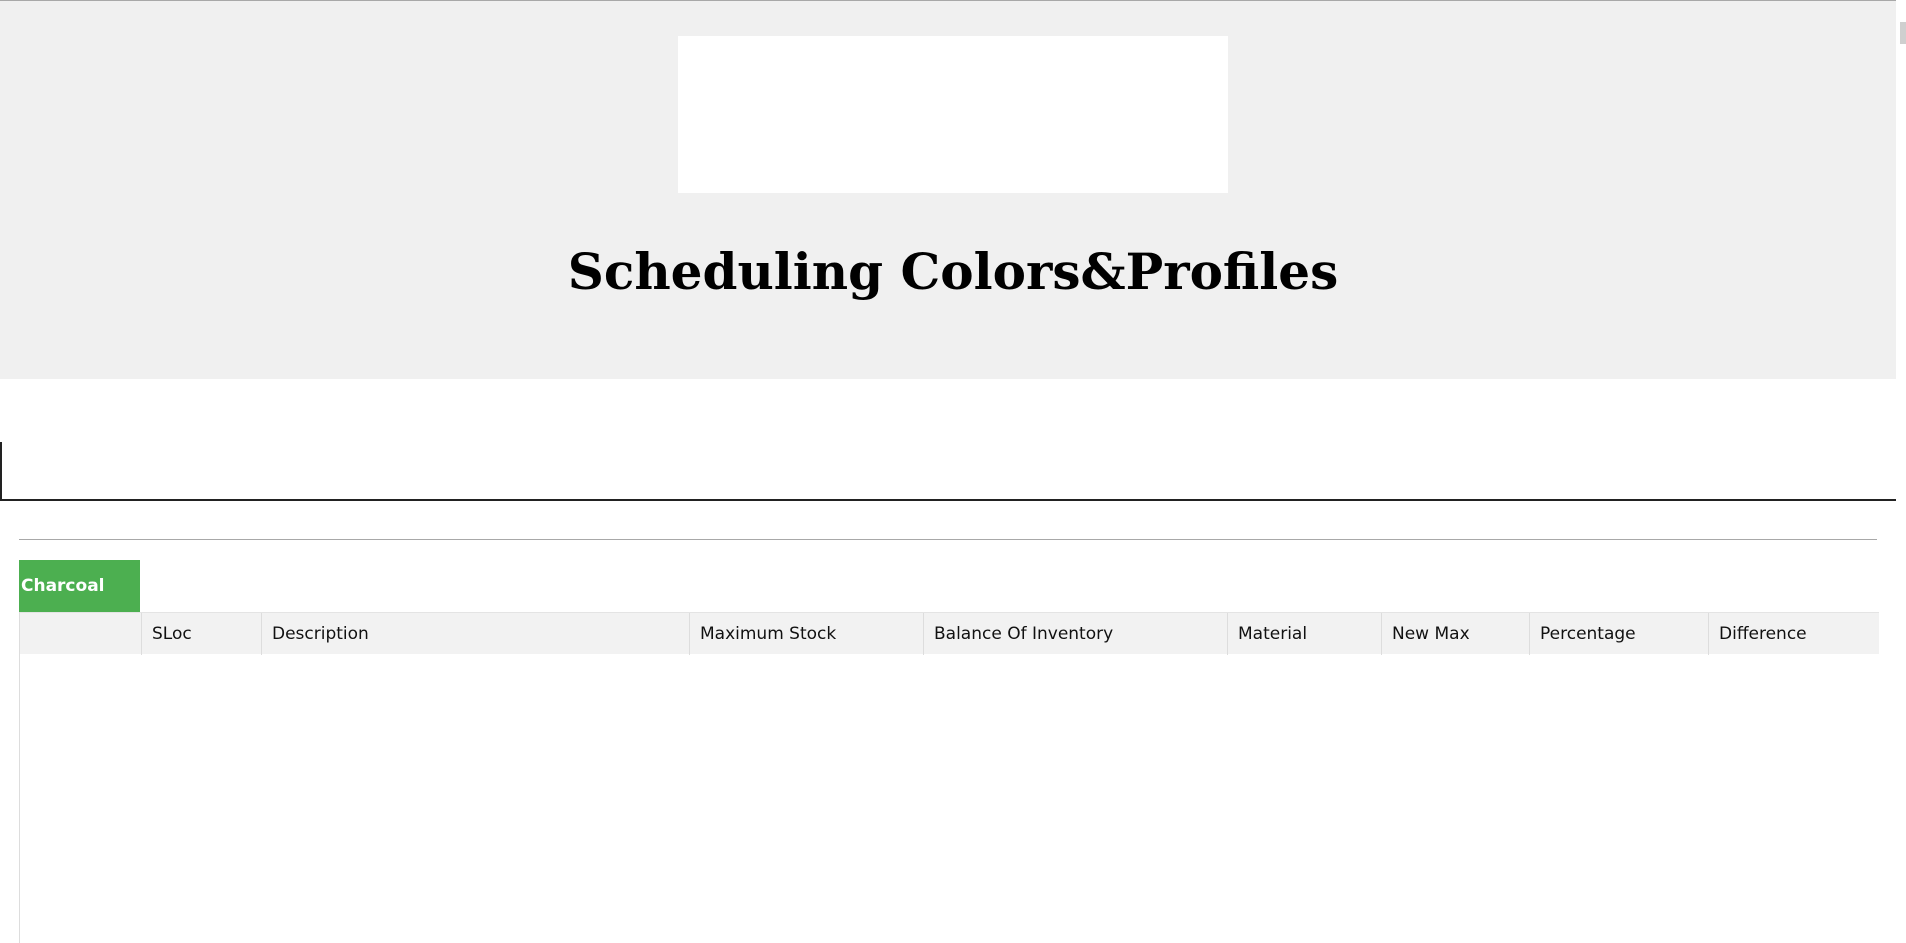  Describe the element at coordinates (949, 440) in the screenshot. I see `embedded-frame` at that location.